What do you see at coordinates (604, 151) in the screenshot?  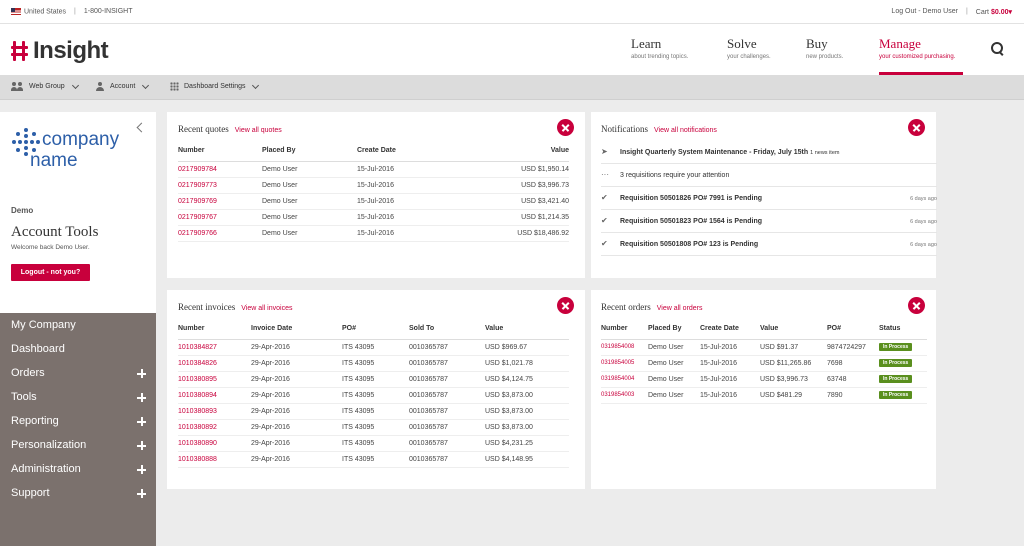 I see `send-icon: ➤` at bounding box center [604, 151].